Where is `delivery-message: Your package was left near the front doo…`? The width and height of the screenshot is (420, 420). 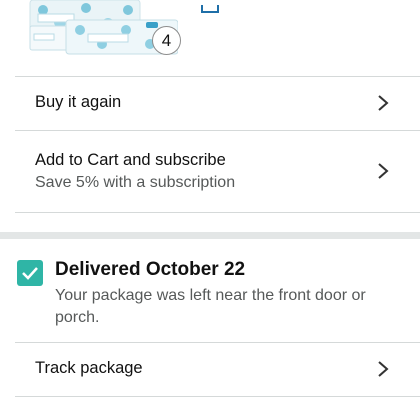
delivery-message: Your package was left near the front doo… is located at coordinates (210, 306).